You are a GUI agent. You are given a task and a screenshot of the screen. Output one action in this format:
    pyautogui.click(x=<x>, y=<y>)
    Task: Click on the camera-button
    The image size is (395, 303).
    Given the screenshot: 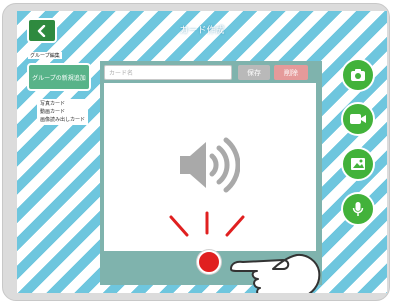 What is the action you would take?
    pyautogui.click(x=358, y=75)
    